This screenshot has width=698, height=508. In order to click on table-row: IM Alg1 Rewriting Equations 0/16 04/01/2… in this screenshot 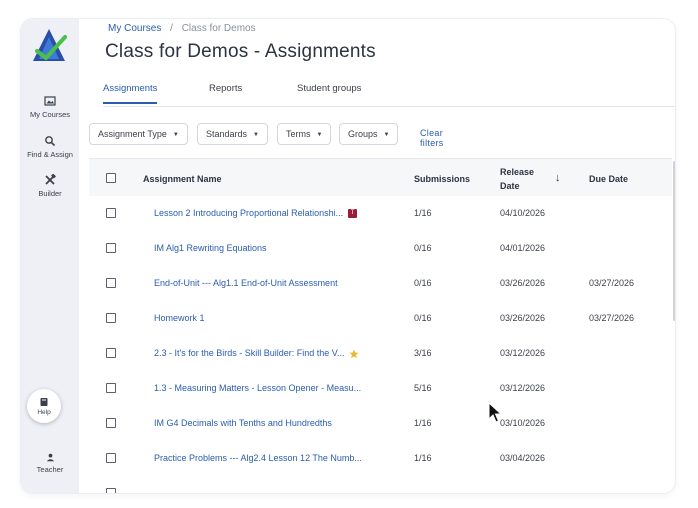, I will do `click(380, 249)`.